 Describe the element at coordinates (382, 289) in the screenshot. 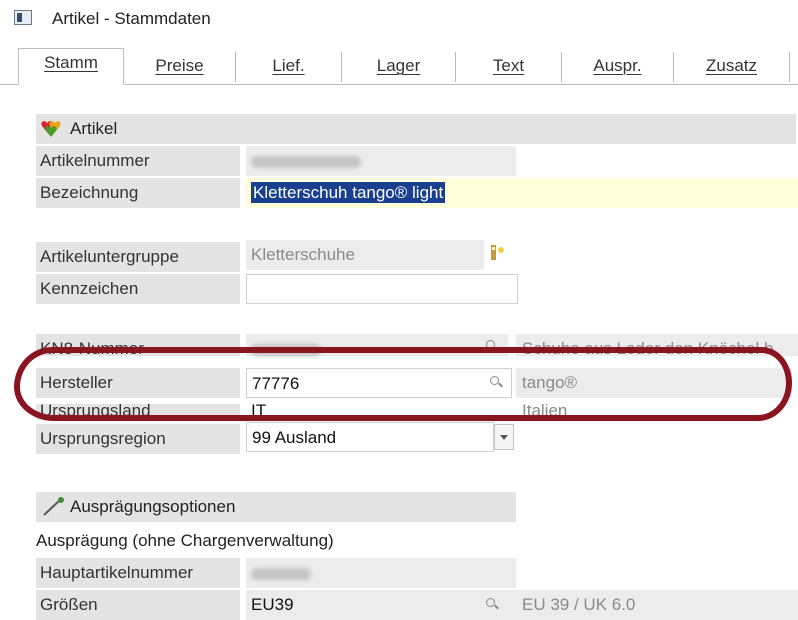

I see `kennzeichen-field` at that location.